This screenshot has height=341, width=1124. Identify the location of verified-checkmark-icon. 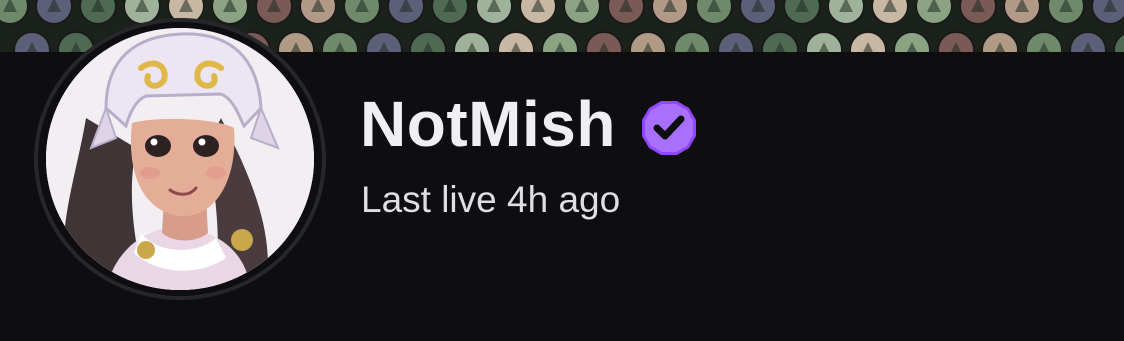
(669, 128).